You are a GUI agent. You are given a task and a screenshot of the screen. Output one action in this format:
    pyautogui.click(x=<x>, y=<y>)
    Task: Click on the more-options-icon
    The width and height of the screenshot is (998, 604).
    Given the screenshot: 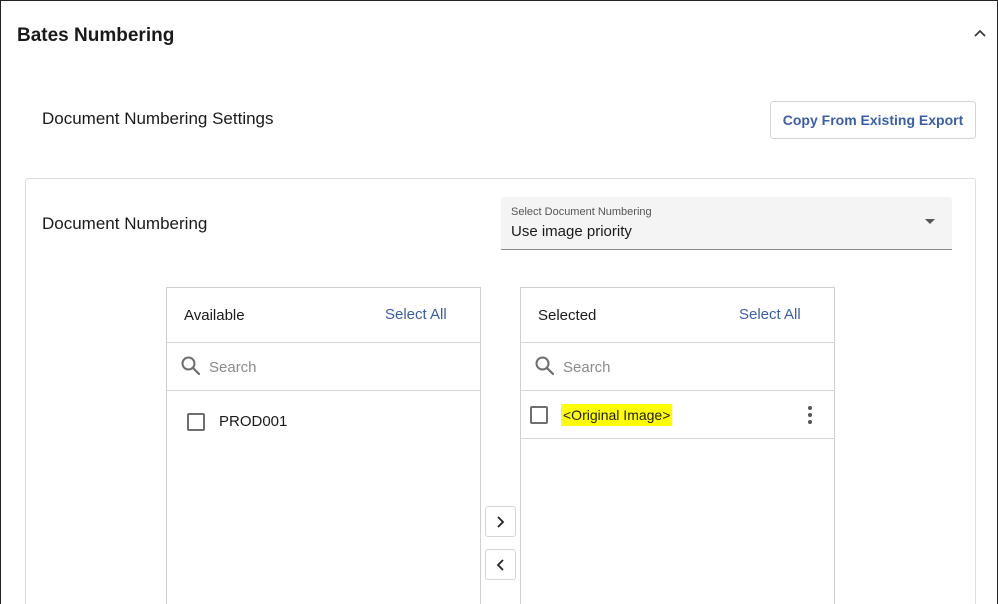 What is the action you would take?
    pyautogui.click(x=810, y=415)
    